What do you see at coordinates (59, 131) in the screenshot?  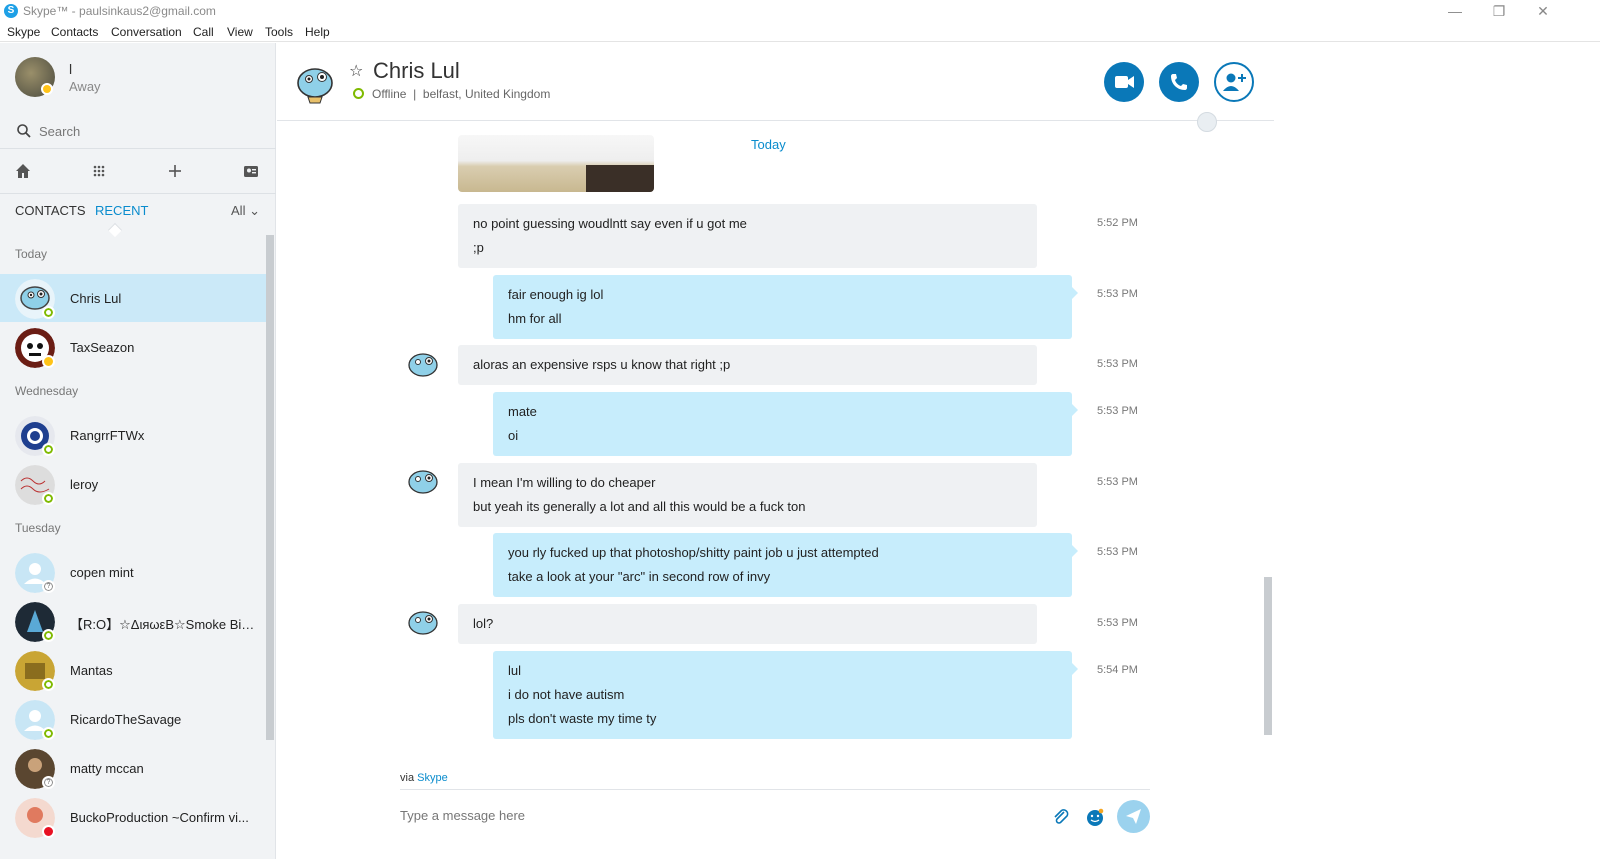 I see `search-input: Search` at bounding box center [59, 131].